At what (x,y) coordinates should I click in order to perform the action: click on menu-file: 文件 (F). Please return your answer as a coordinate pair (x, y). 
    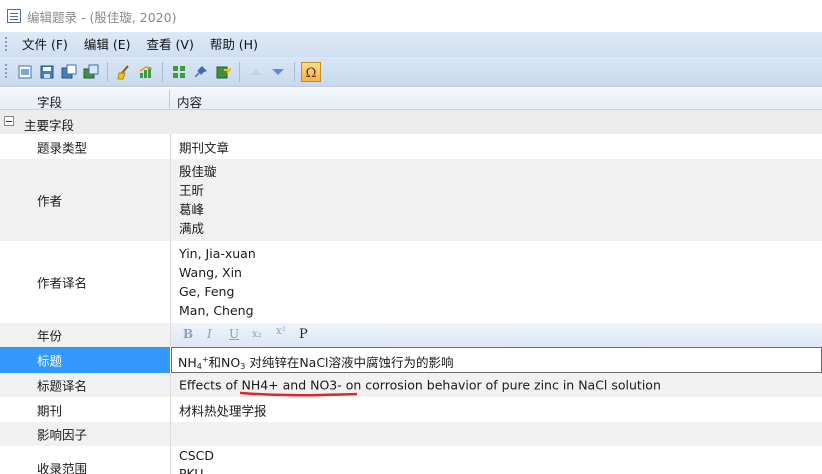
    Looking at the image, I should click on (45, 44).